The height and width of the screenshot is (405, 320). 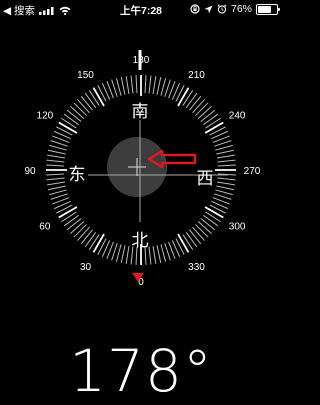 What do you see at coordinates (196, 75) in the screenshot?
I see `degree-label: 210` at bounding box center [196, 75].